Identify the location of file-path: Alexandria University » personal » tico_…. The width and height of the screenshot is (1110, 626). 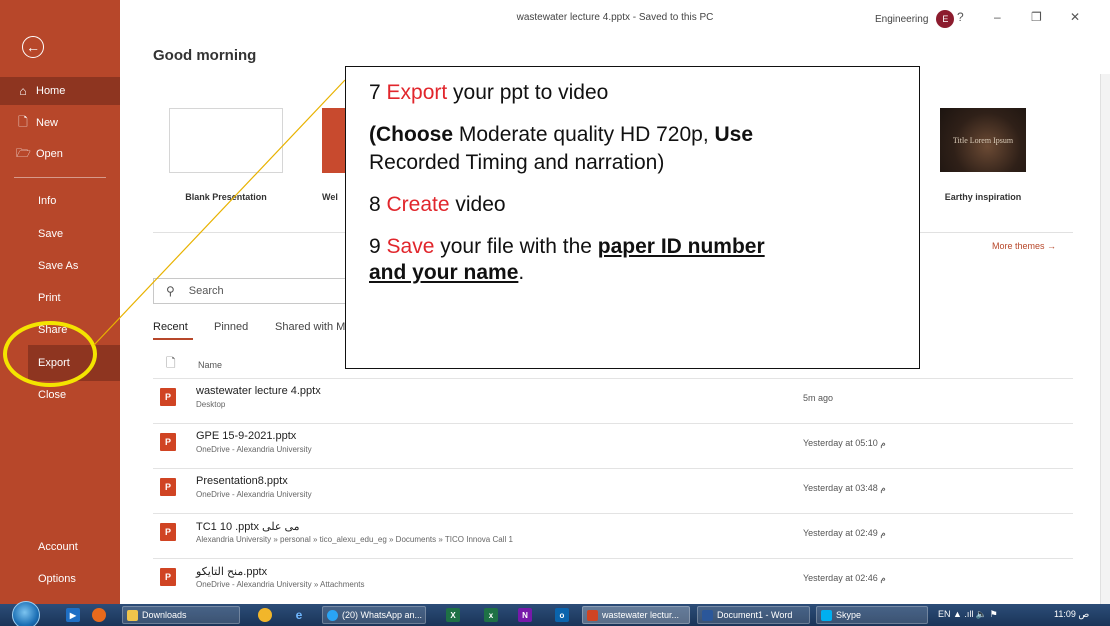
(354, 539).